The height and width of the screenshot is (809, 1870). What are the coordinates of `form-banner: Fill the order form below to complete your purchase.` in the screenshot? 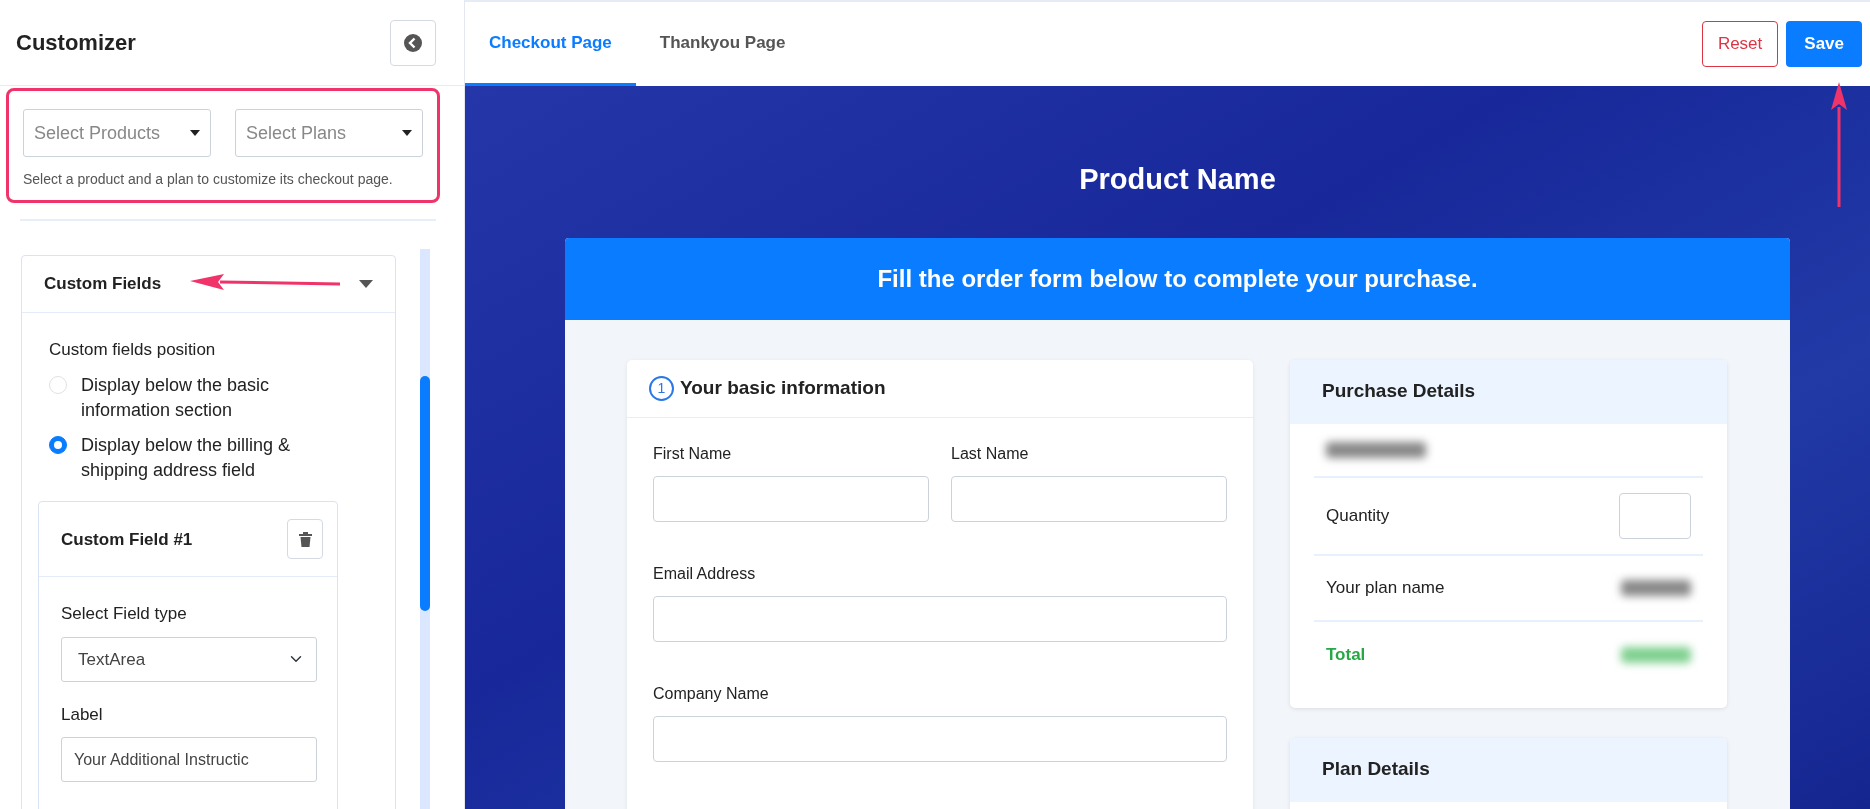 It's located at (1177, 278).